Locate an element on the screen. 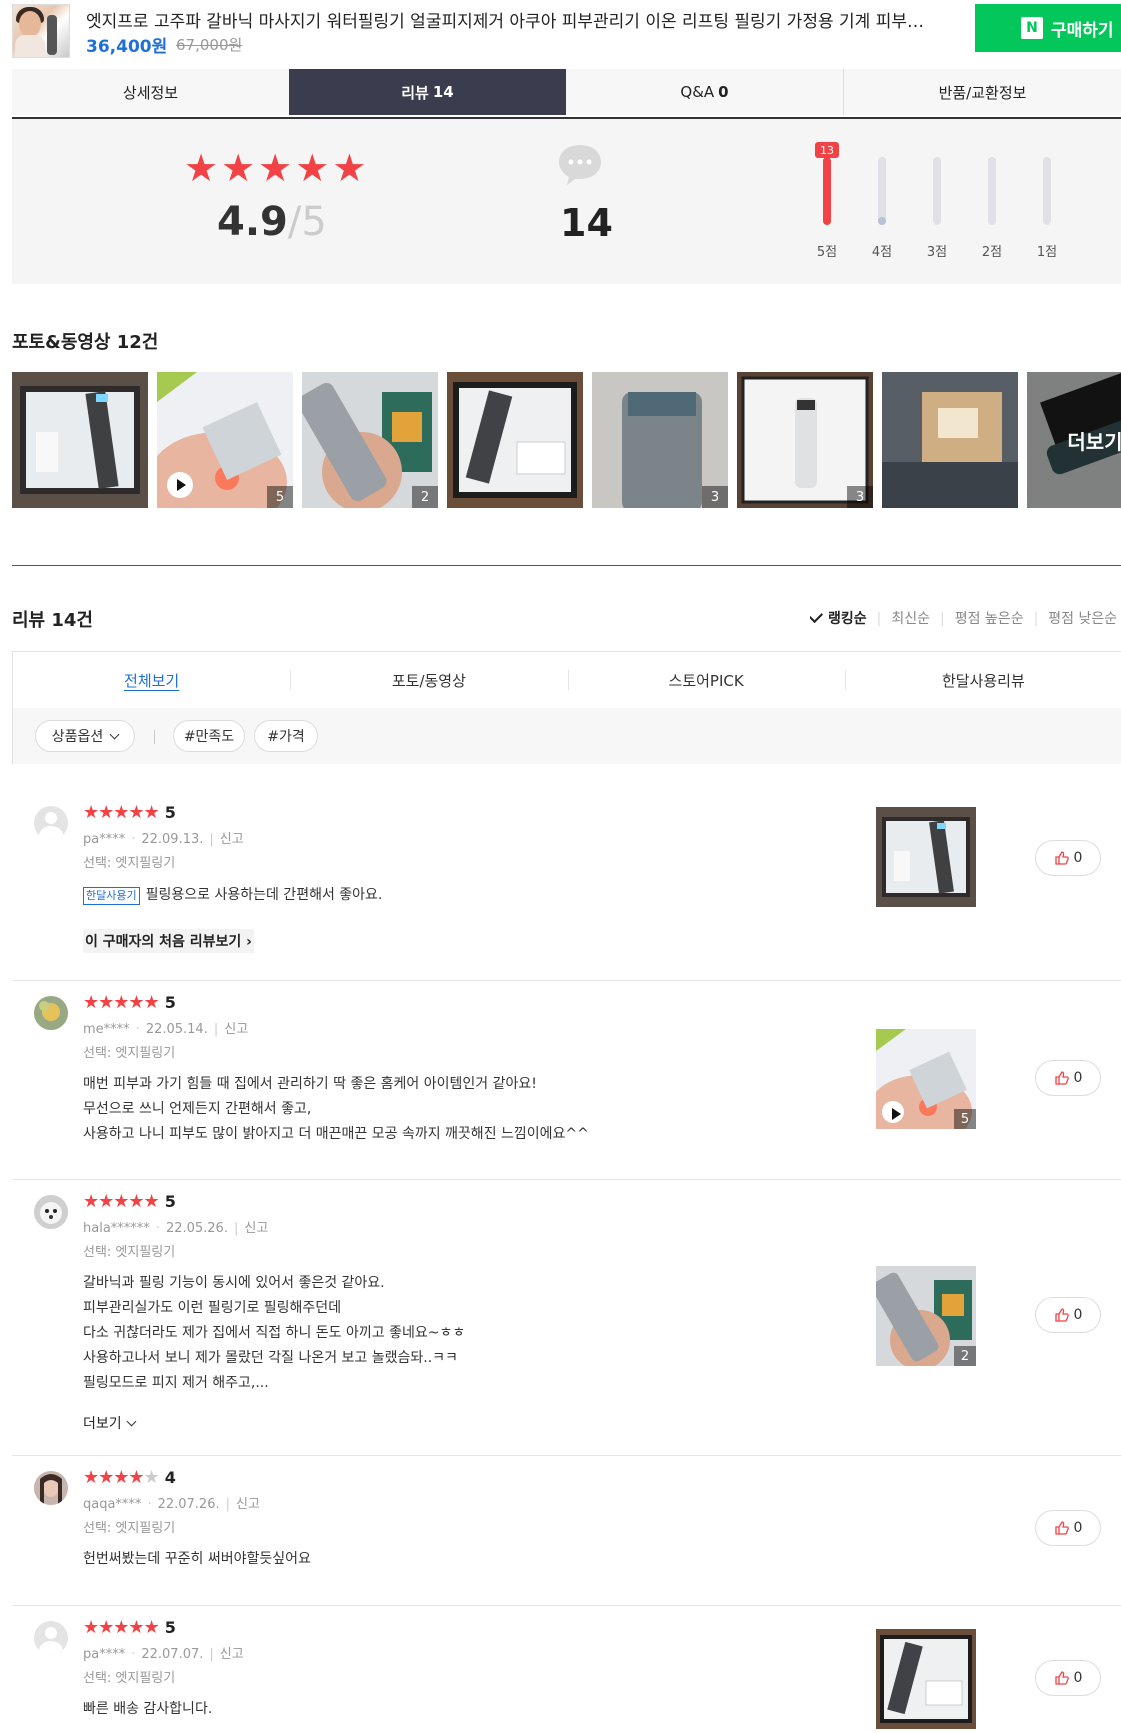  more-photos-label: 더보기 is located at coordinates (1074, 440).